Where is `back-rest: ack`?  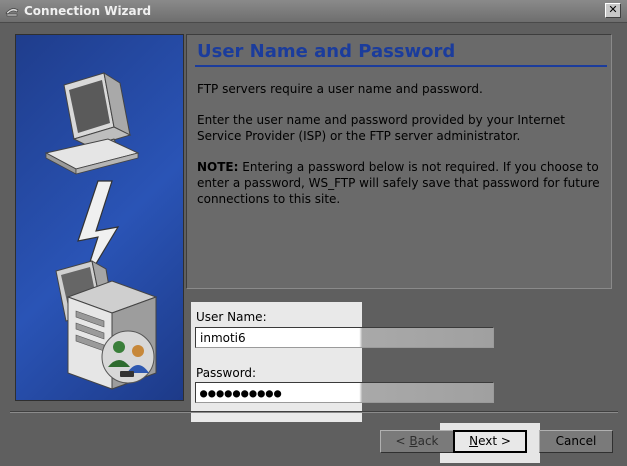
back-rest: ack is located at coordinates (428, 441).